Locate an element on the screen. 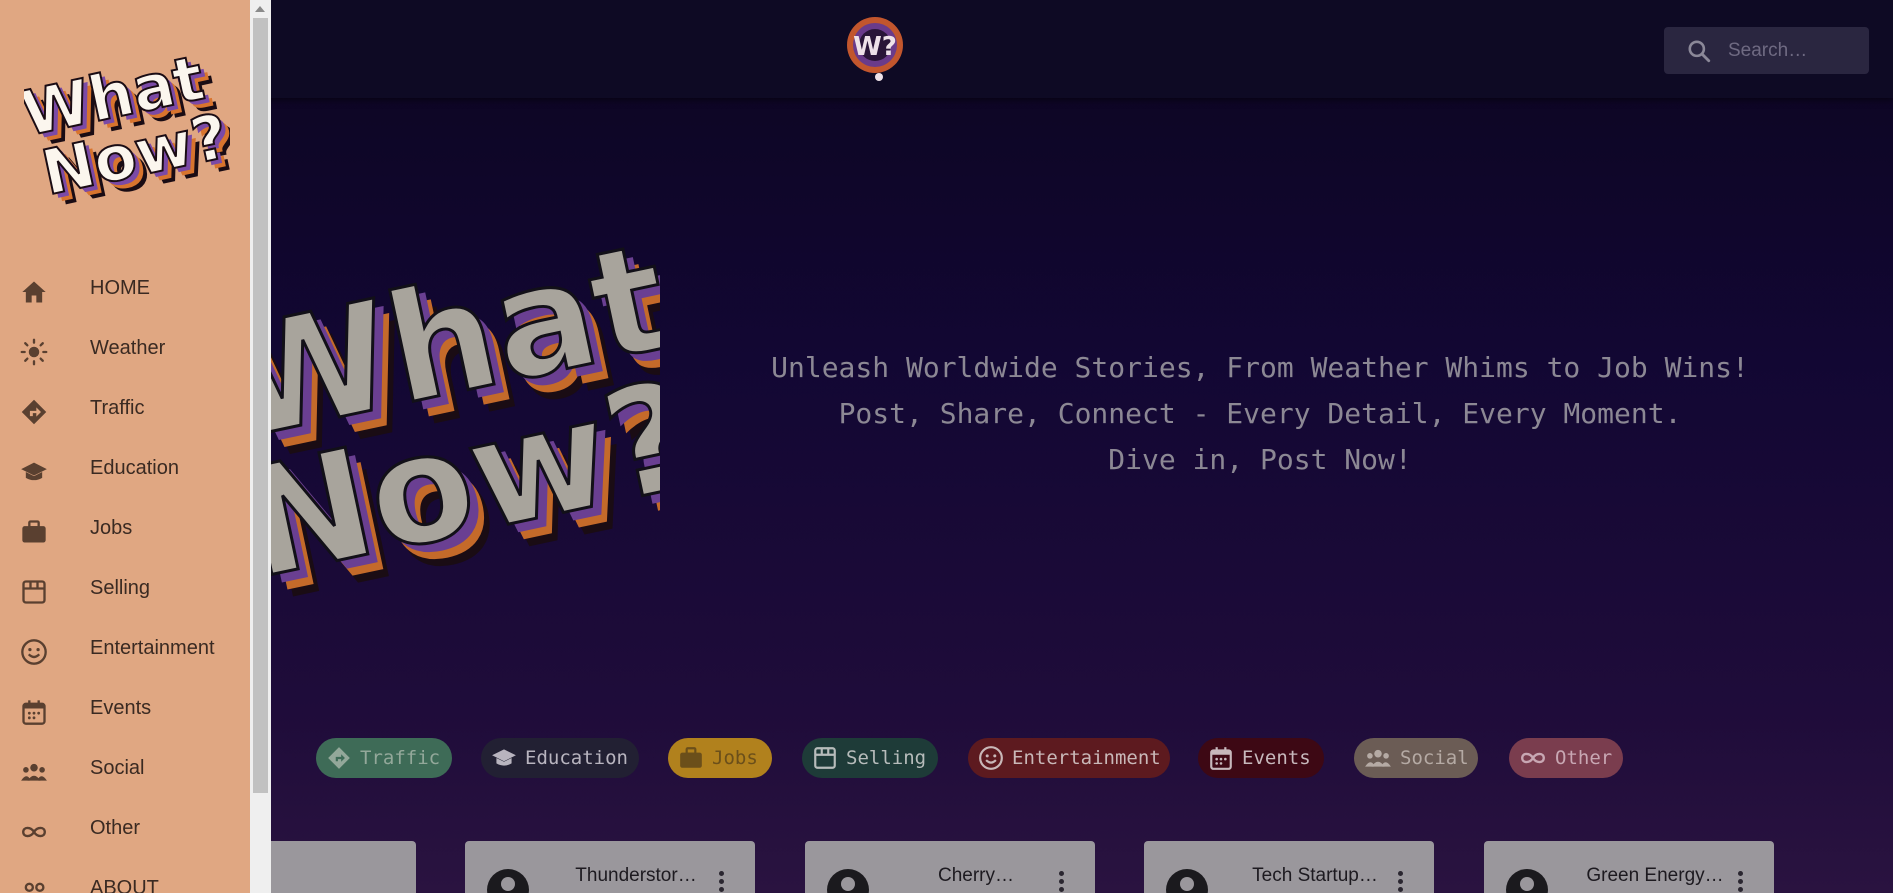 The image size is (1893, 893). nav-item-label: Selling is located at coordinates (120, 588).